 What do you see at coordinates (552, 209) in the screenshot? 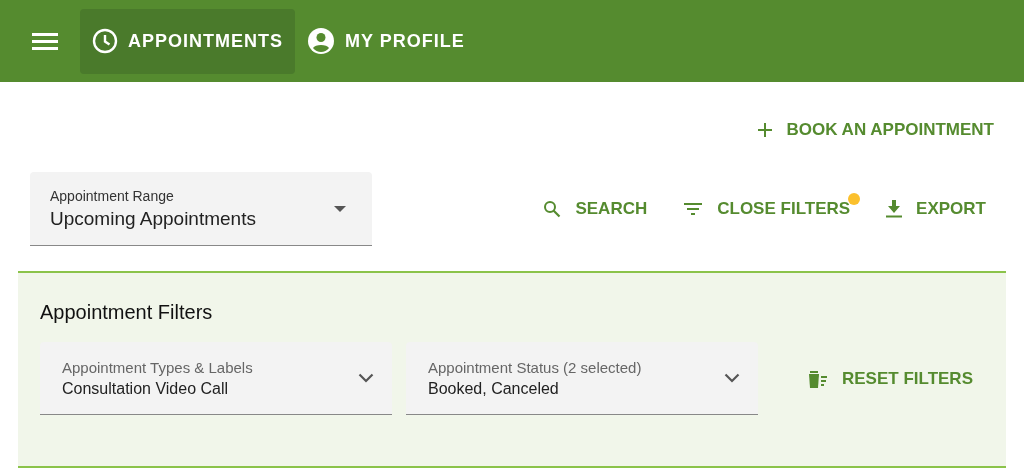
I see `search-icon` at bounding box center [552, 209].